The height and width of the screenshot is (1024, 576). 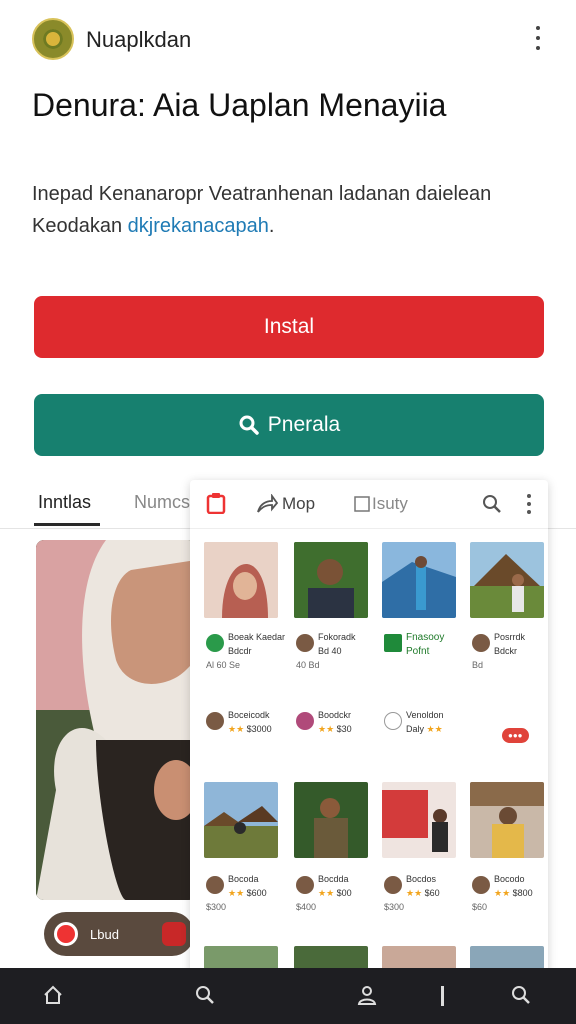 I want to click on rating-price: ★★ $800, so click(x=513, y=893).